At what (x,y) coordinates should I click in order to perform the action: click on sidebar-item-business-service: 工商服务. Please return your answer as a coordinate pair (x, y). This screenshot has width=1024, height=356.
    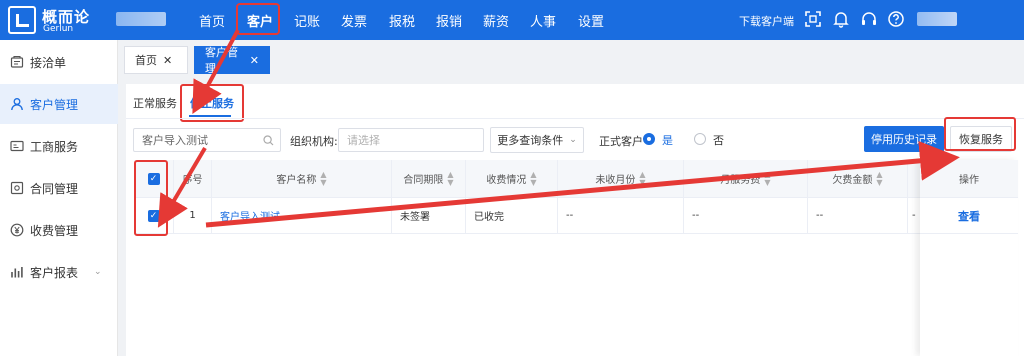
    Looking at the image, I should click on (59, 146).